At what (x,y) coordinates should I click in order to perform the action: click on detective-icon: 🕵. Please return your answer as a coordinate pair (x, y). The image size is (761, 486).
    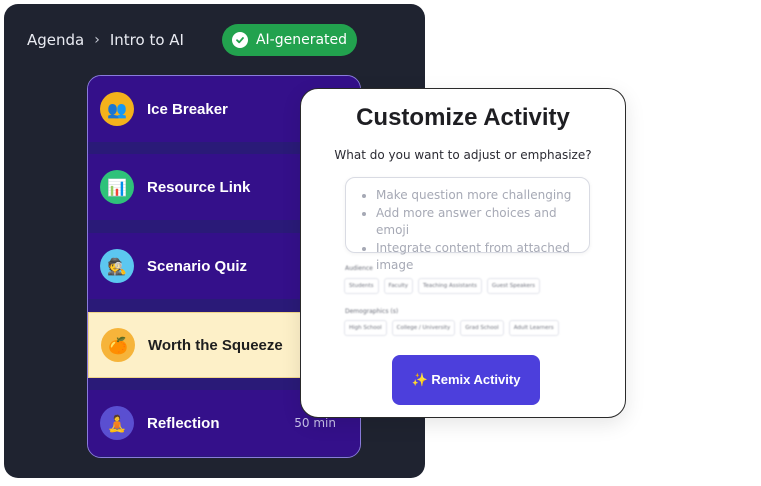
    Looking at the image, I should click on (117, 266).